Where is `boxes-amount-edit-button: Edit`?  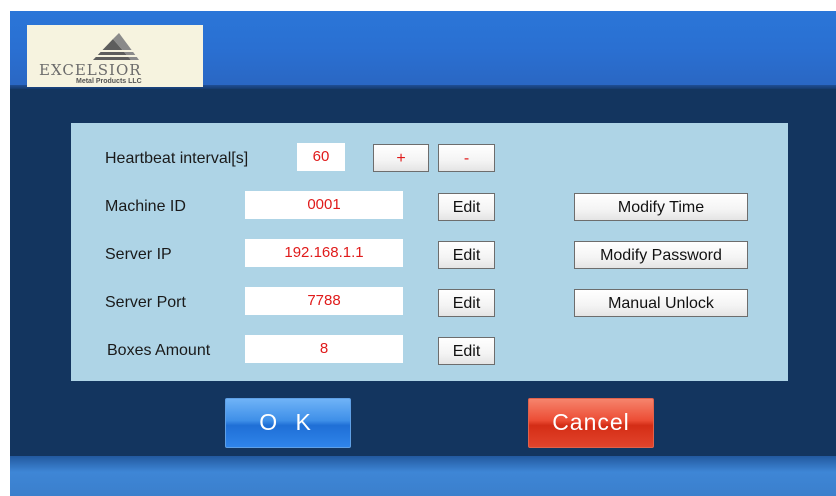 boxes-amount-edit-button: Edit is located at coordinates (466, 351).